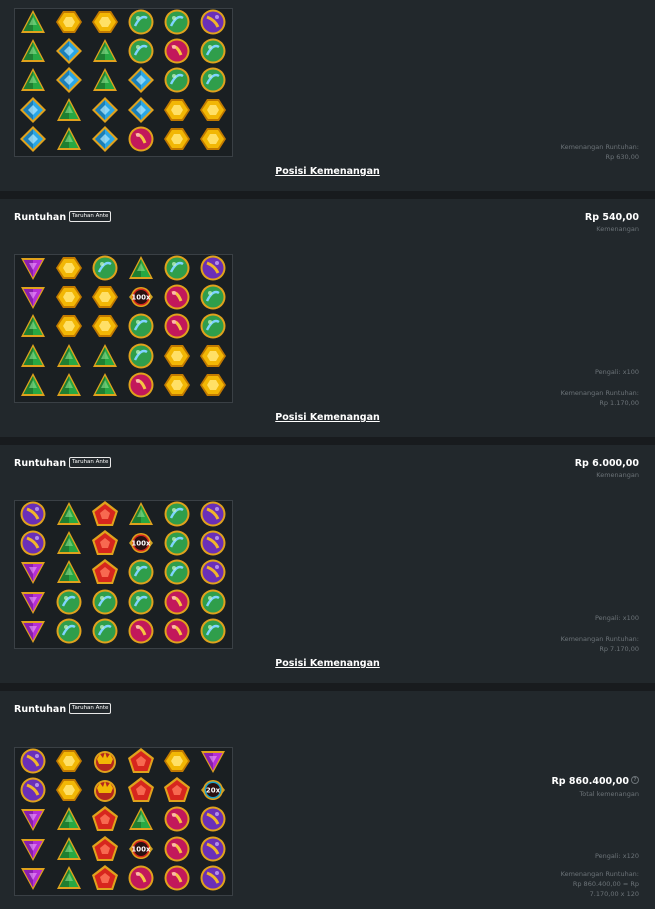  Describe the element at coordinates (635, 780) in the screenshot. I see `help-icon: ?` at that location.